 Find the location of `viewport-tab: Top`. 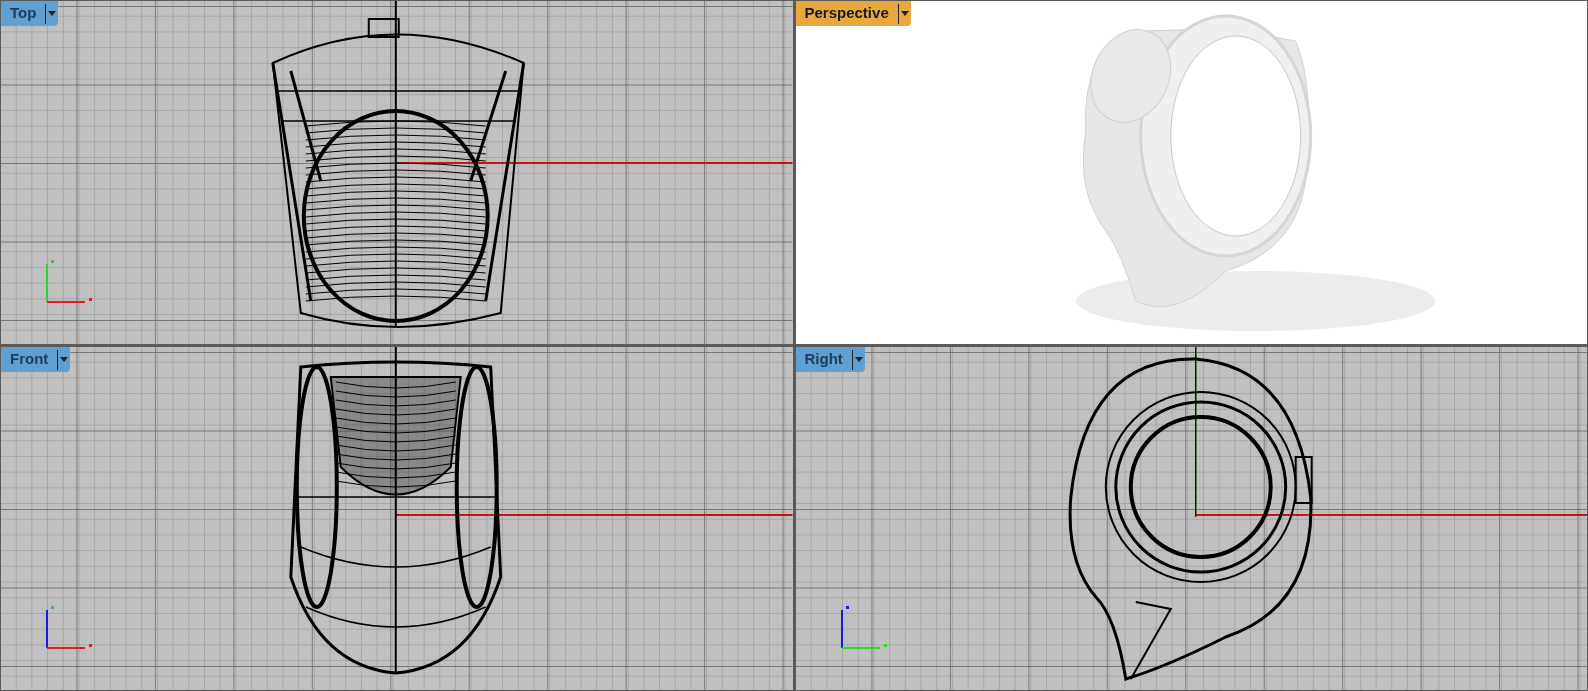

viewport-tab: Top is located at coordinates (30, 13).